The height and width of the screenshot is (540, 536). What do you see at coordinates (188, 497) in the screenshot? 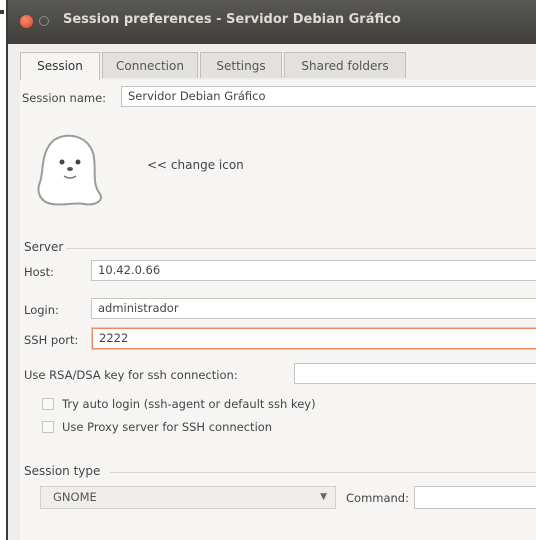
I see `session-type-select: GNOME ▼` at bounding box center [188, 497].